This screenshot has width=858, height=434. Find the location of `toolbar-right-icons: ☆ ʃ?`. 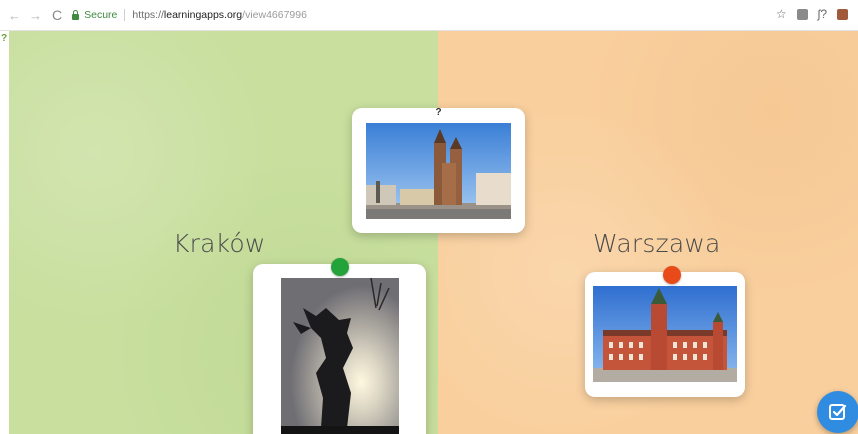

toolbar-right-icons: ☆ ʃ? is located at coordinates (812, 14).